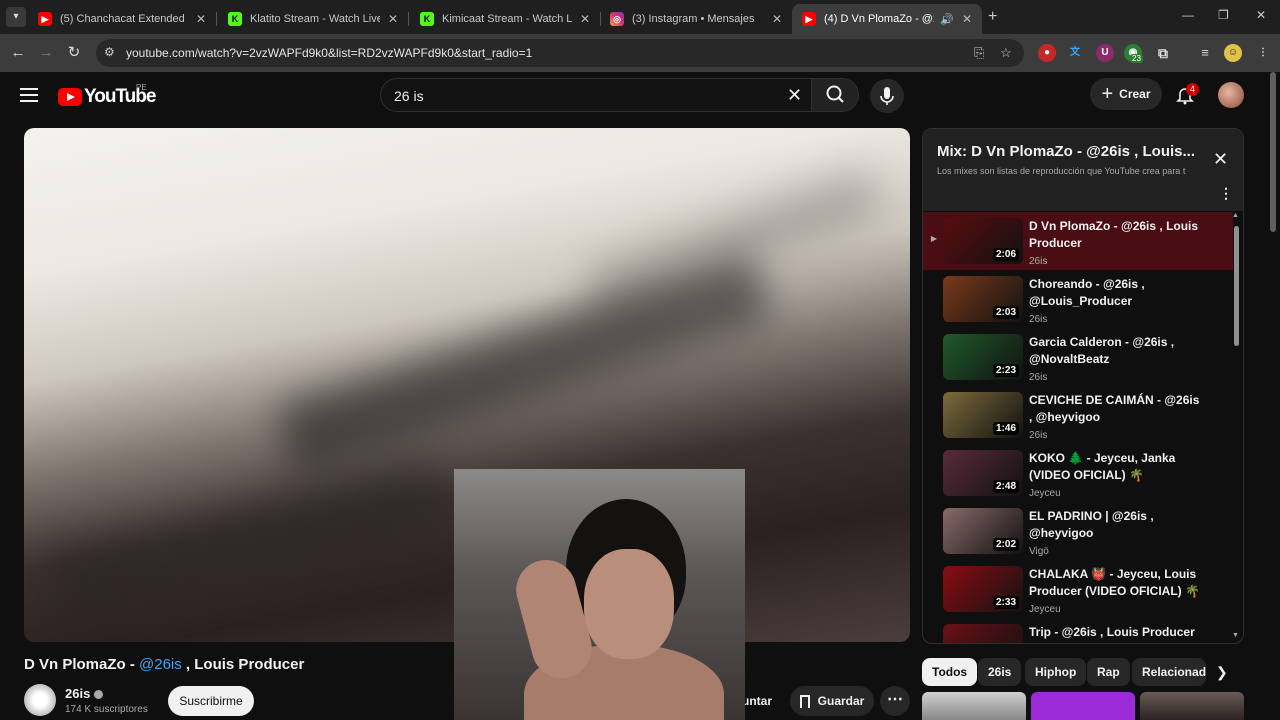 The width and height of the screenshot is (1280, 720). What do you see at coordinates (1115, 235) in the screenshot?
I see `playlist-item-title: D Vn PlomaZo - @26is , Louis Producer` at bounding box center [1115, 235].